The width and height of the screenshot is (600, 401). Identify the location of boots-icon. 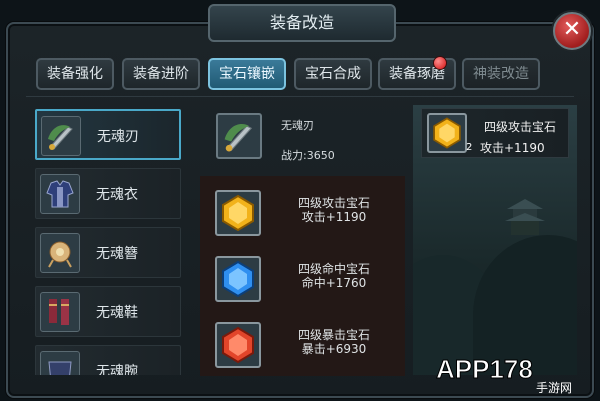
(60, 312).